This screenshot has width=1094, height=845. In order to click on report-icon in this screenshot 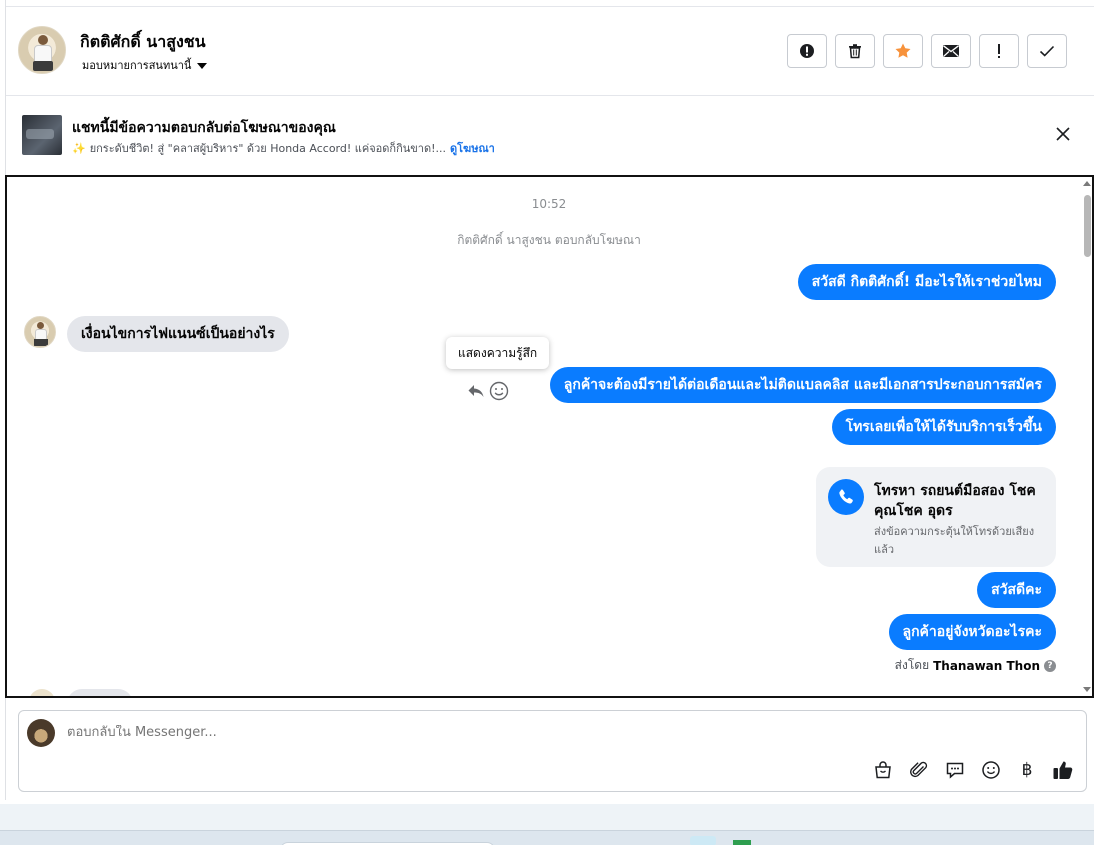, I will do `click(807, 51)`.